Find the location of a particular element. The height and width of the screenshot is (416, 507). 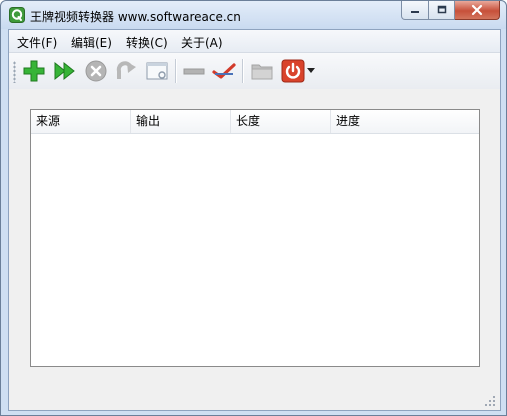

maximize-button is located at coordinates (442, 10).